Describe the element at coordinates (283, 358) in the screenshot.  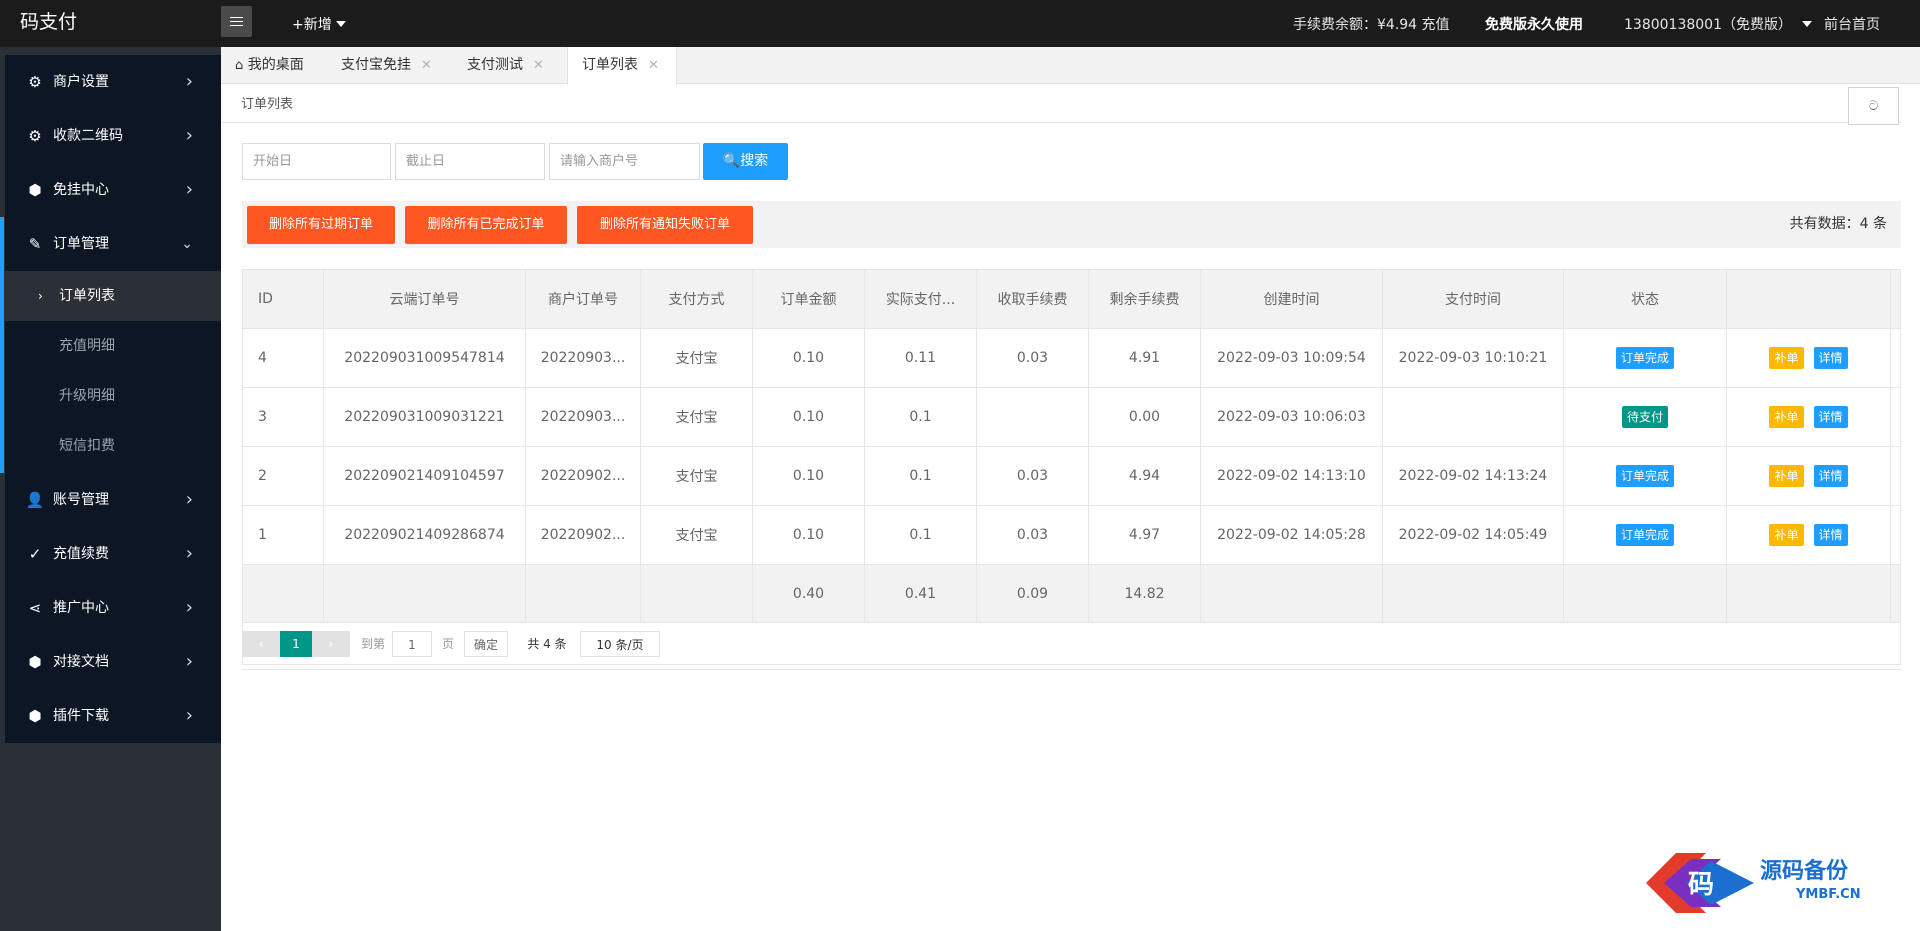
I see `cell-id: 4` at that location.